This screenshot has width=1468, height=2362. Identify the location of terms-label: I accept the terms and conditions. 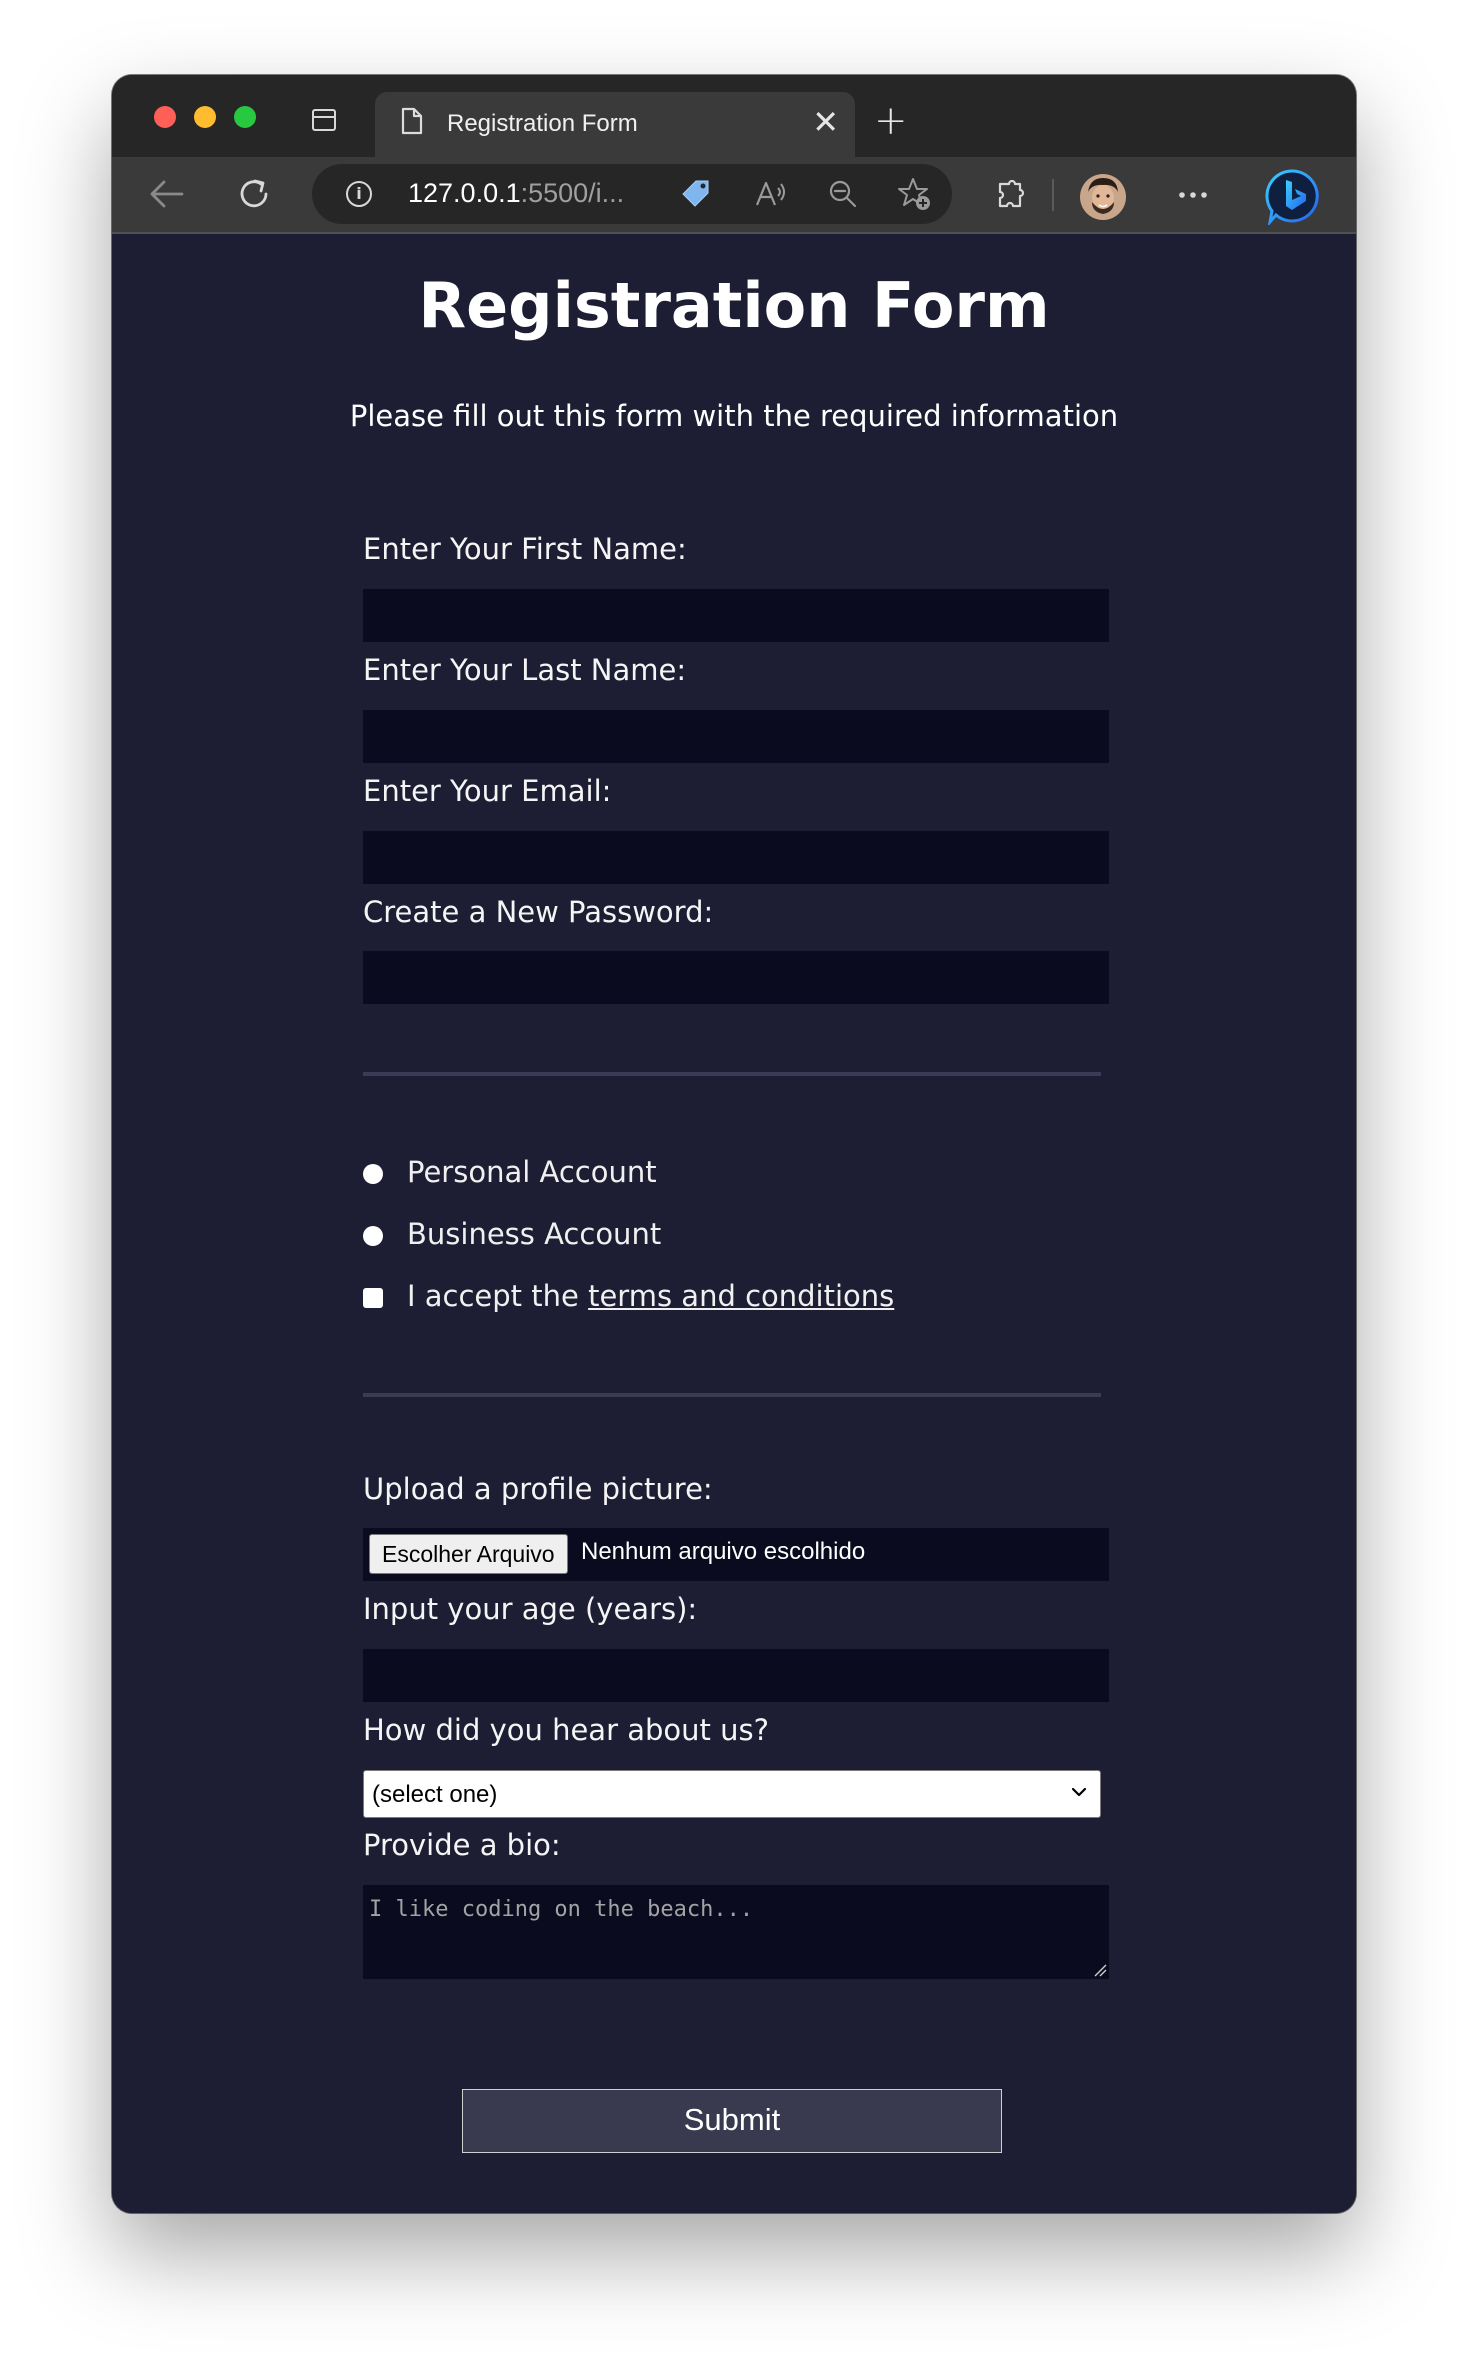
(650, 1296).